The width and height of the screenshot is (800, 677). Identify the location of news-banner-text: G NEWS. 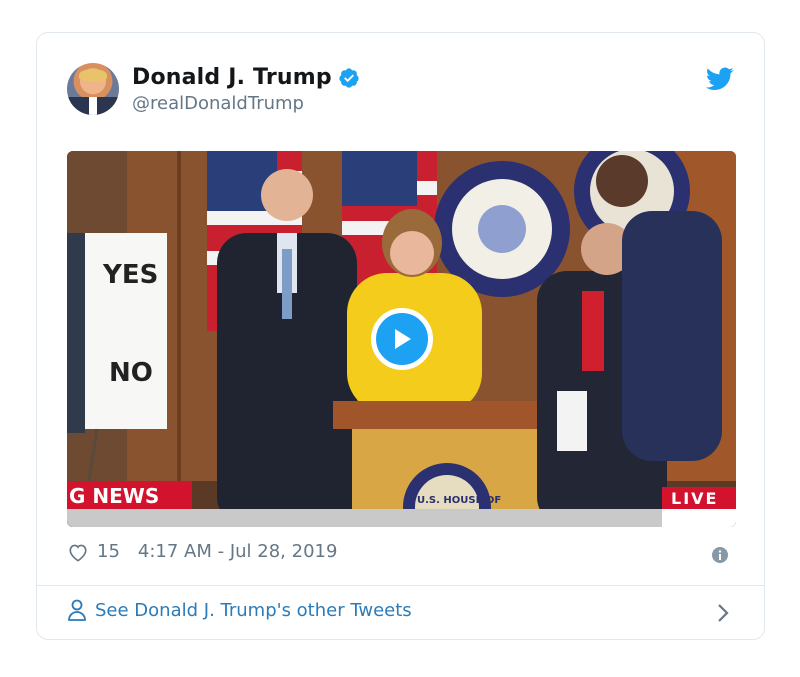
(114, 496).